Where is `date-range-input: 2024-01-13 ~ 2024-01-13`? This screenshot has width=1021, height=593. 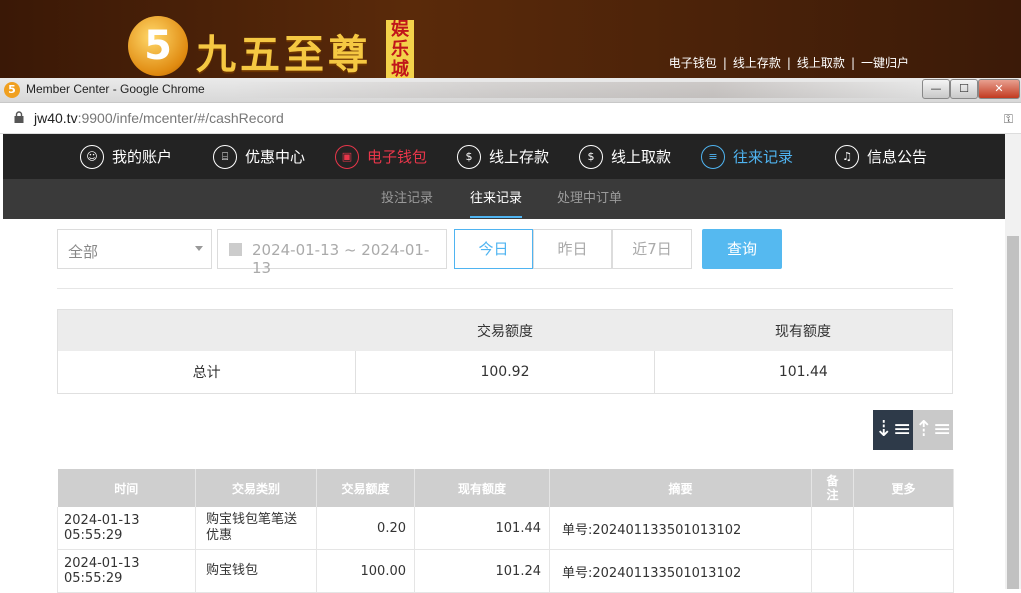
date-range-input: 2024-01-13 ~ 2024-01-13 is located at coordinates (332, 253).